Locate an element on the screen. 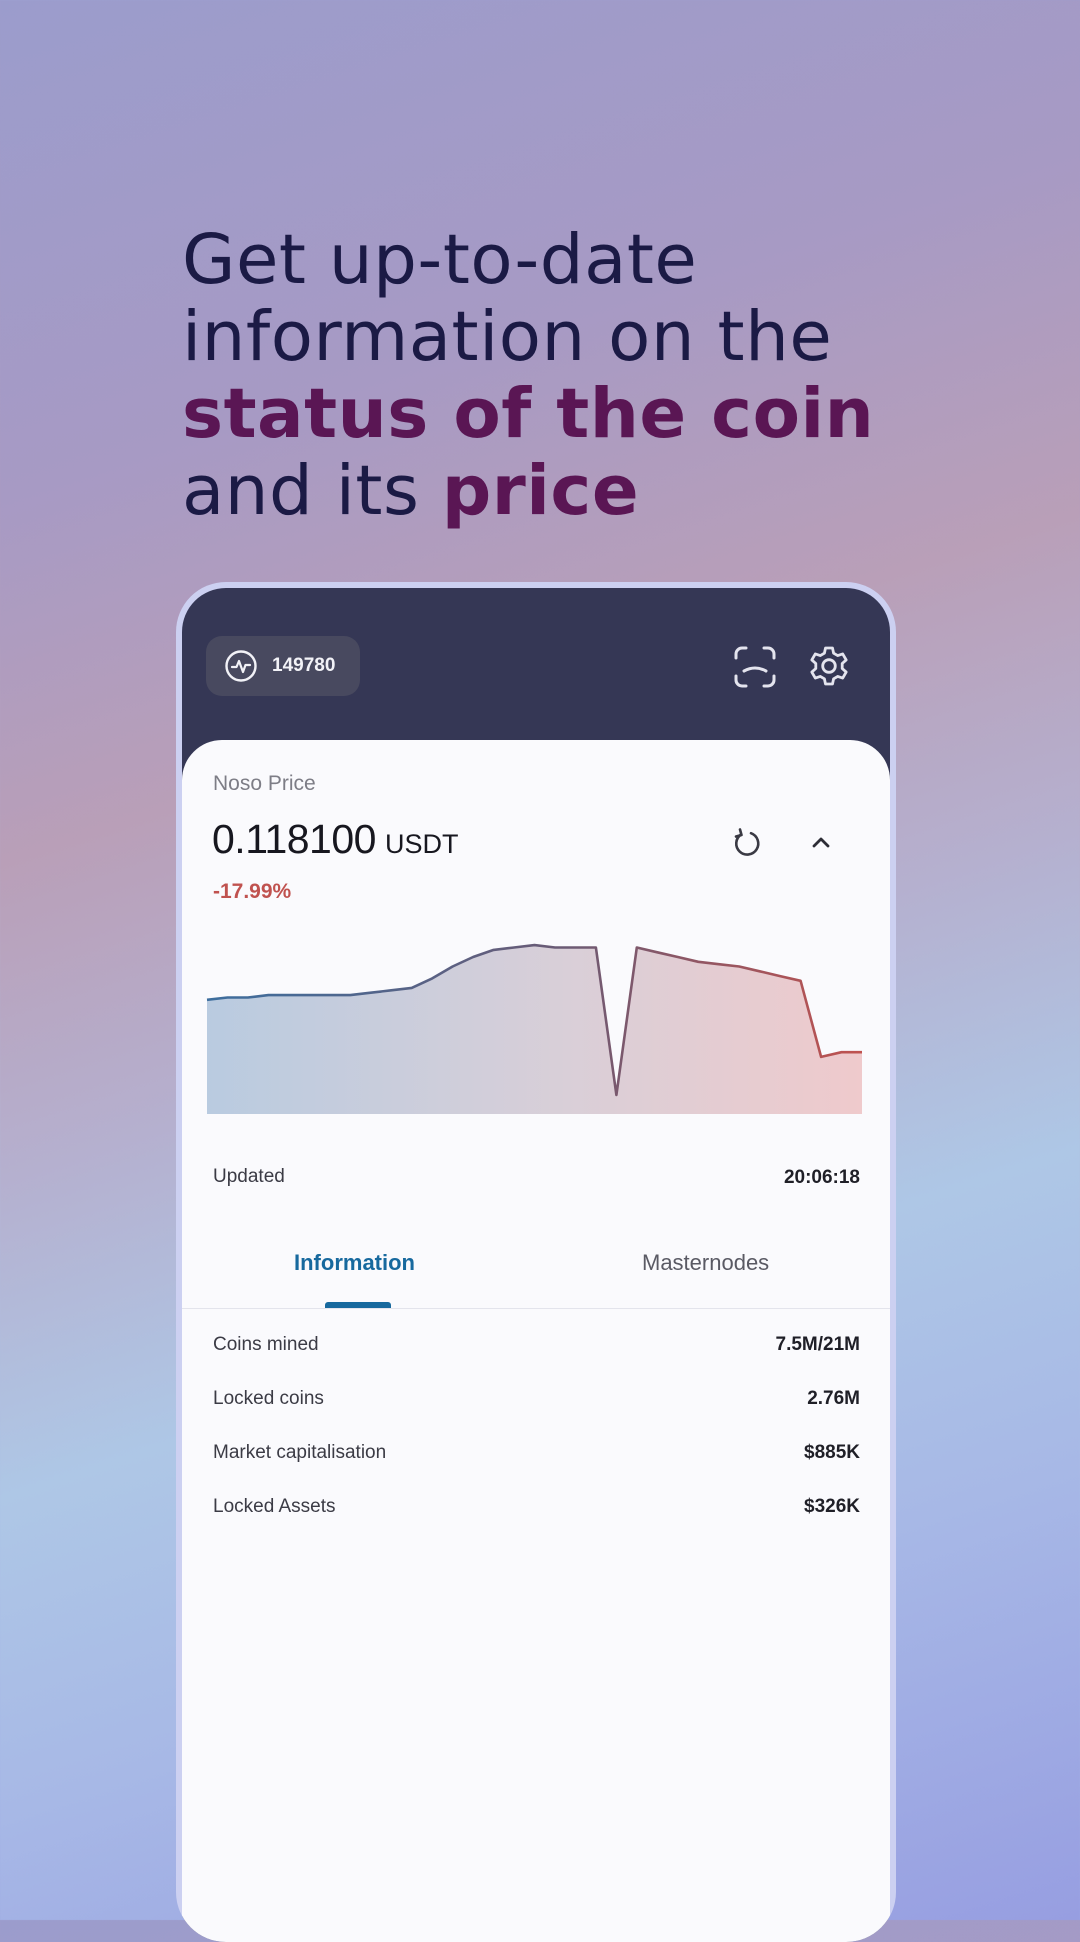  price-chart is located at coordinates (534, 1028).